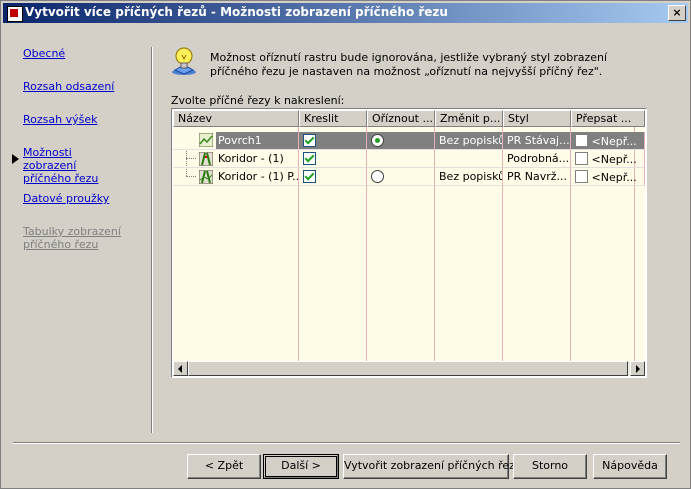 This screenshot has height=489, width=691. I want to click on lightbulb-info-icon, so click(184, 61).